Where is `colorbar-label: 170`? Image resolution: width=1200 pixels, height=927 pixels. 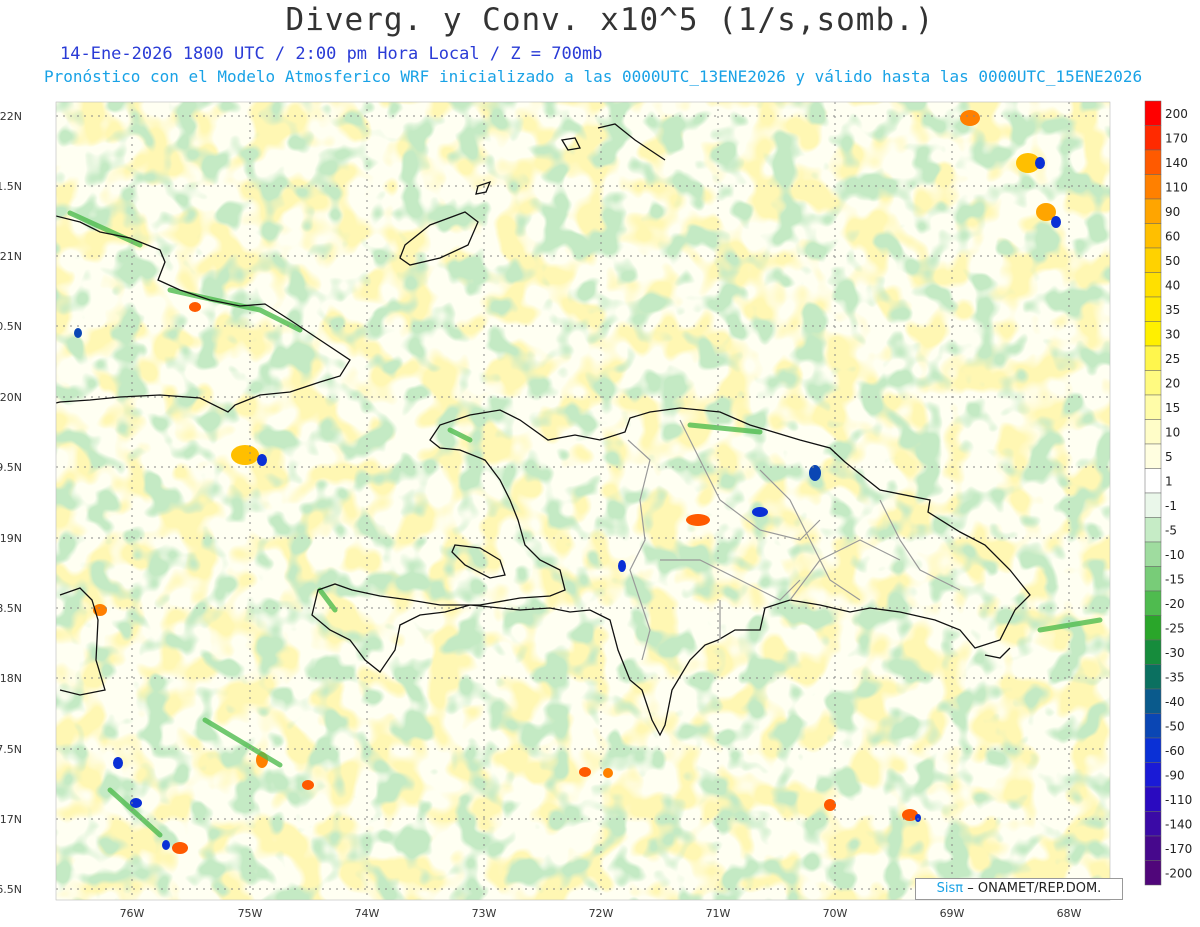 colorbar-label: 170 is located at coordinates (1176, 139).